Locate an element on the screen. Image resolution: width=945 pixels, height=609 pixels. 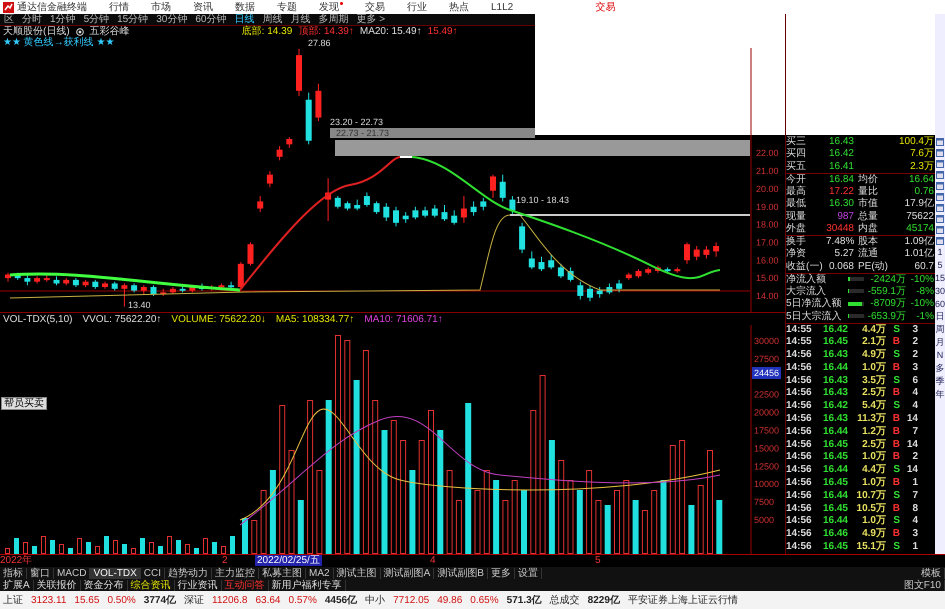
flow-percent: -8% is located at coordinates (924, 291).